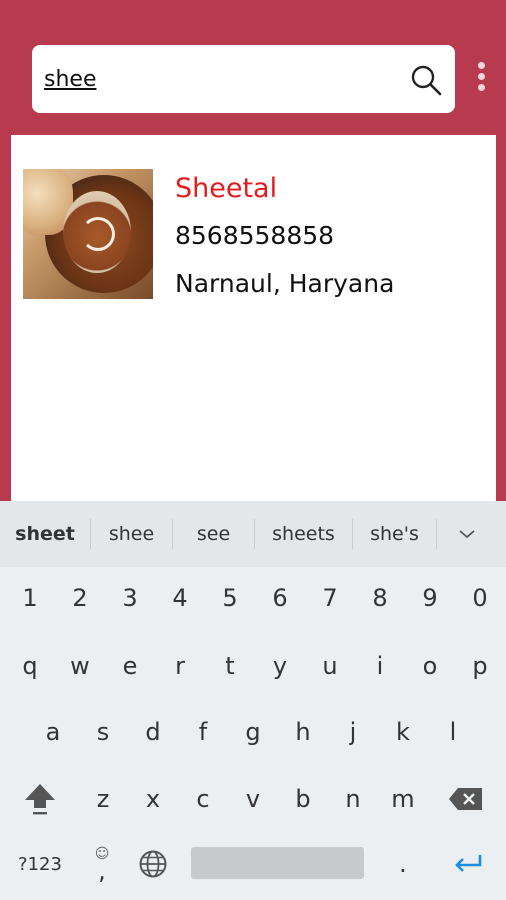 This screenshot has height=900, width=506. Describe the element at coordinates (88, 234) in the screenshot. I see `food-thumbnail` at that location.